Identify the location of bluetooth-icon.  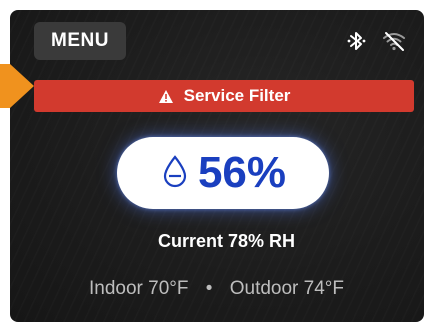
(357, 41).